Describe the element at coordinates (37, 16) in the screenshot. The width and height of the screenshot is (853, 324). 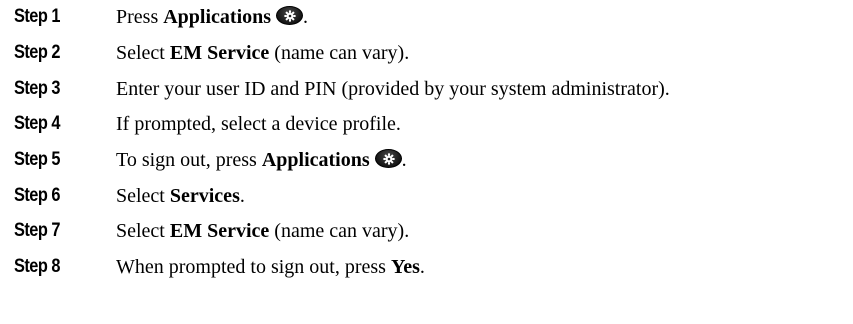
I see `step-label: Step 1` at that location.